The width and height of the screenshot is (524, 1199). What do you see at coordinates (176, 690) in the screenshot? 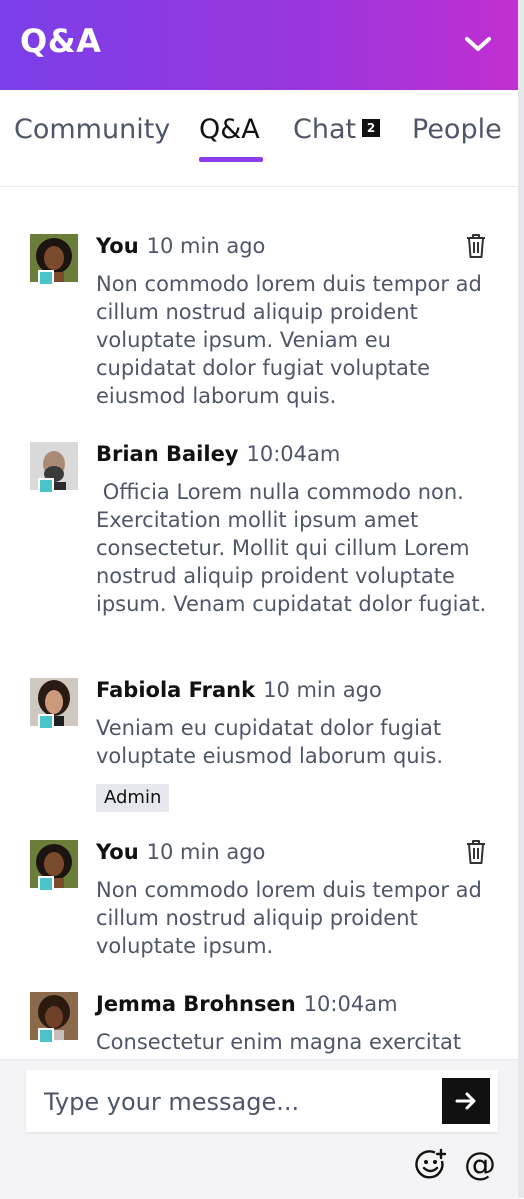
I see `author-name: Fabiola Frank` at bounding box center [176, 690].